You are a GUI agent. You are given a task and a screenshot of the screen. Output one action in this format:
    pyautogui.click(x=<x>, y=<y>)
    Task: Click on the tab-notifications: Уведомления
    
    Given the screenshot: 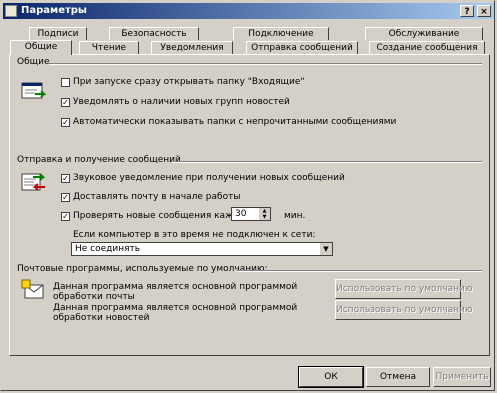 What is the action you would take?
    pyautogui.click(x=192, y=47)
    